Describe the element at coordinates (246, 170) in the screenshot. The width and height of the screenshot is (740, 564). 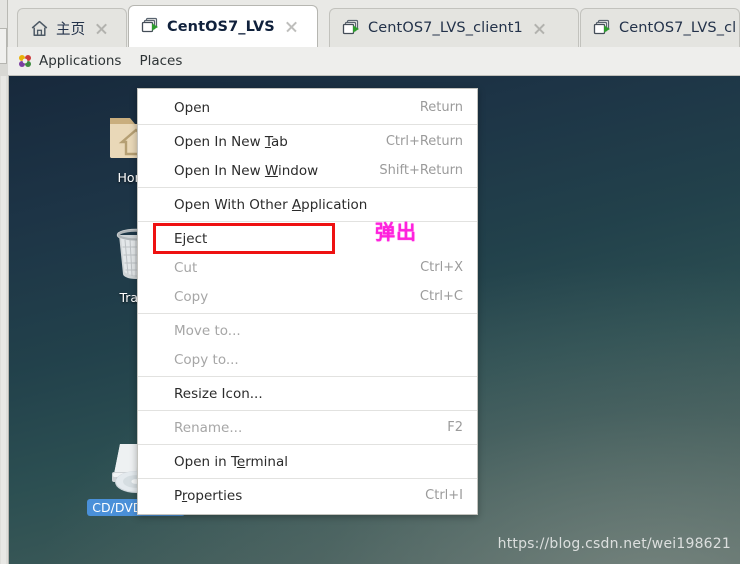
I see `menu-item-label: Open In New Window` at that location.